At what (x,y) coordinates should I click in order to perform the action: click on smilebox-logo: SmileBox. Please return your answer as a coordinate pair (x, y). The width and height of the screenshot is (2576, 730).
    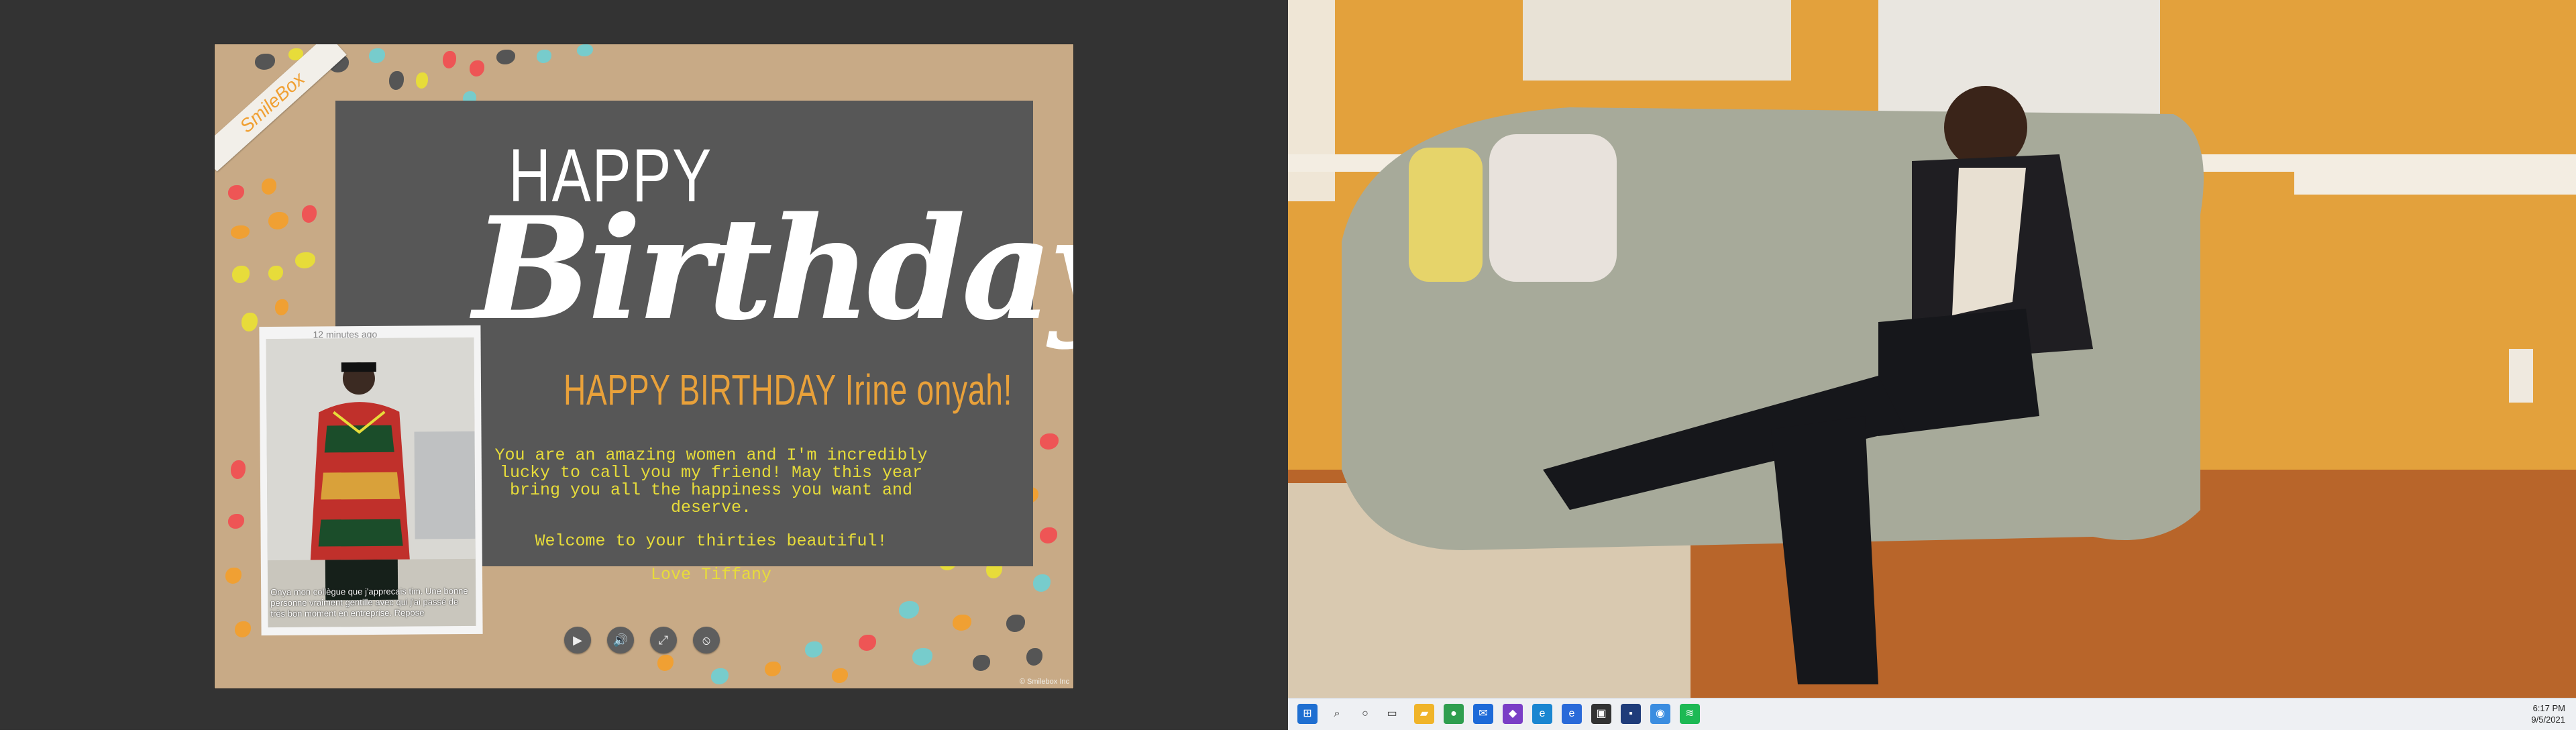
    Looking at the image, I should click on (281, 108).